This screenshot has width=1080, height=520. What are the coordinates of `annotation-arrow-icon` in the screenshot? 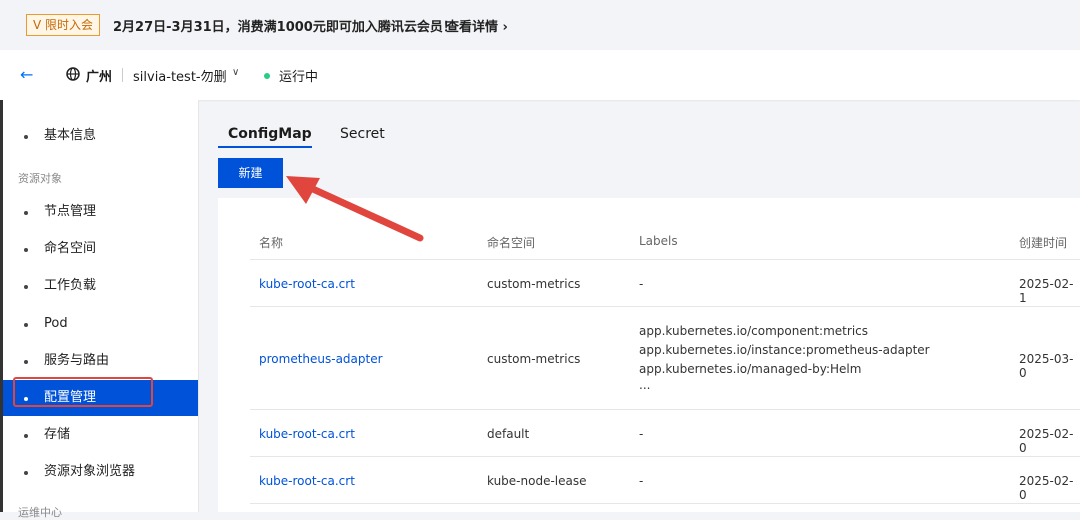 It's located at (355, 209).